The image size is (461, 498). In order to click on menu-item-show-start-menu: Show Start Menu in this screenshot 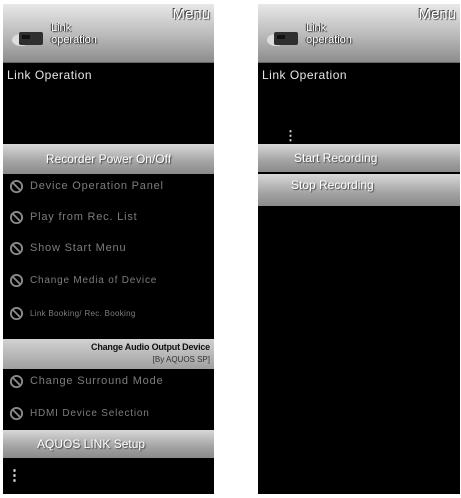, I will do `click(109, 248)`.